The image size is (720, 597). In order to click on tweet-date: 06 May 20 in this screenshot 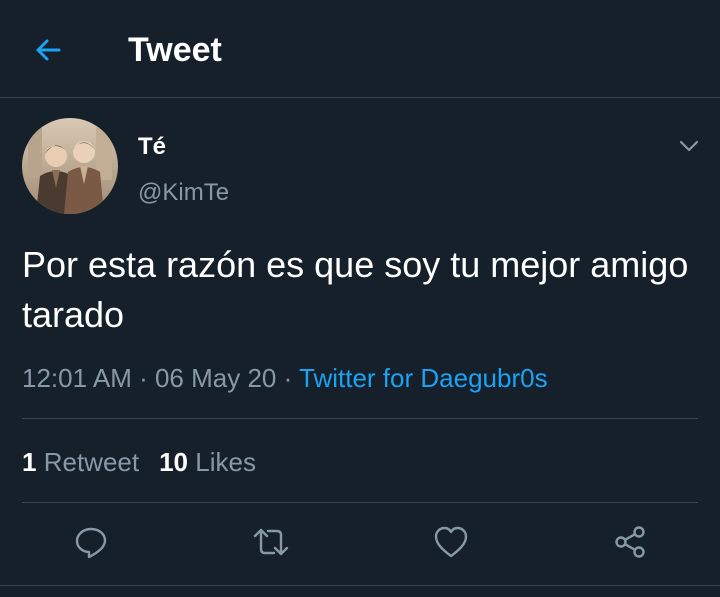, I will do `click(215, 378)`.